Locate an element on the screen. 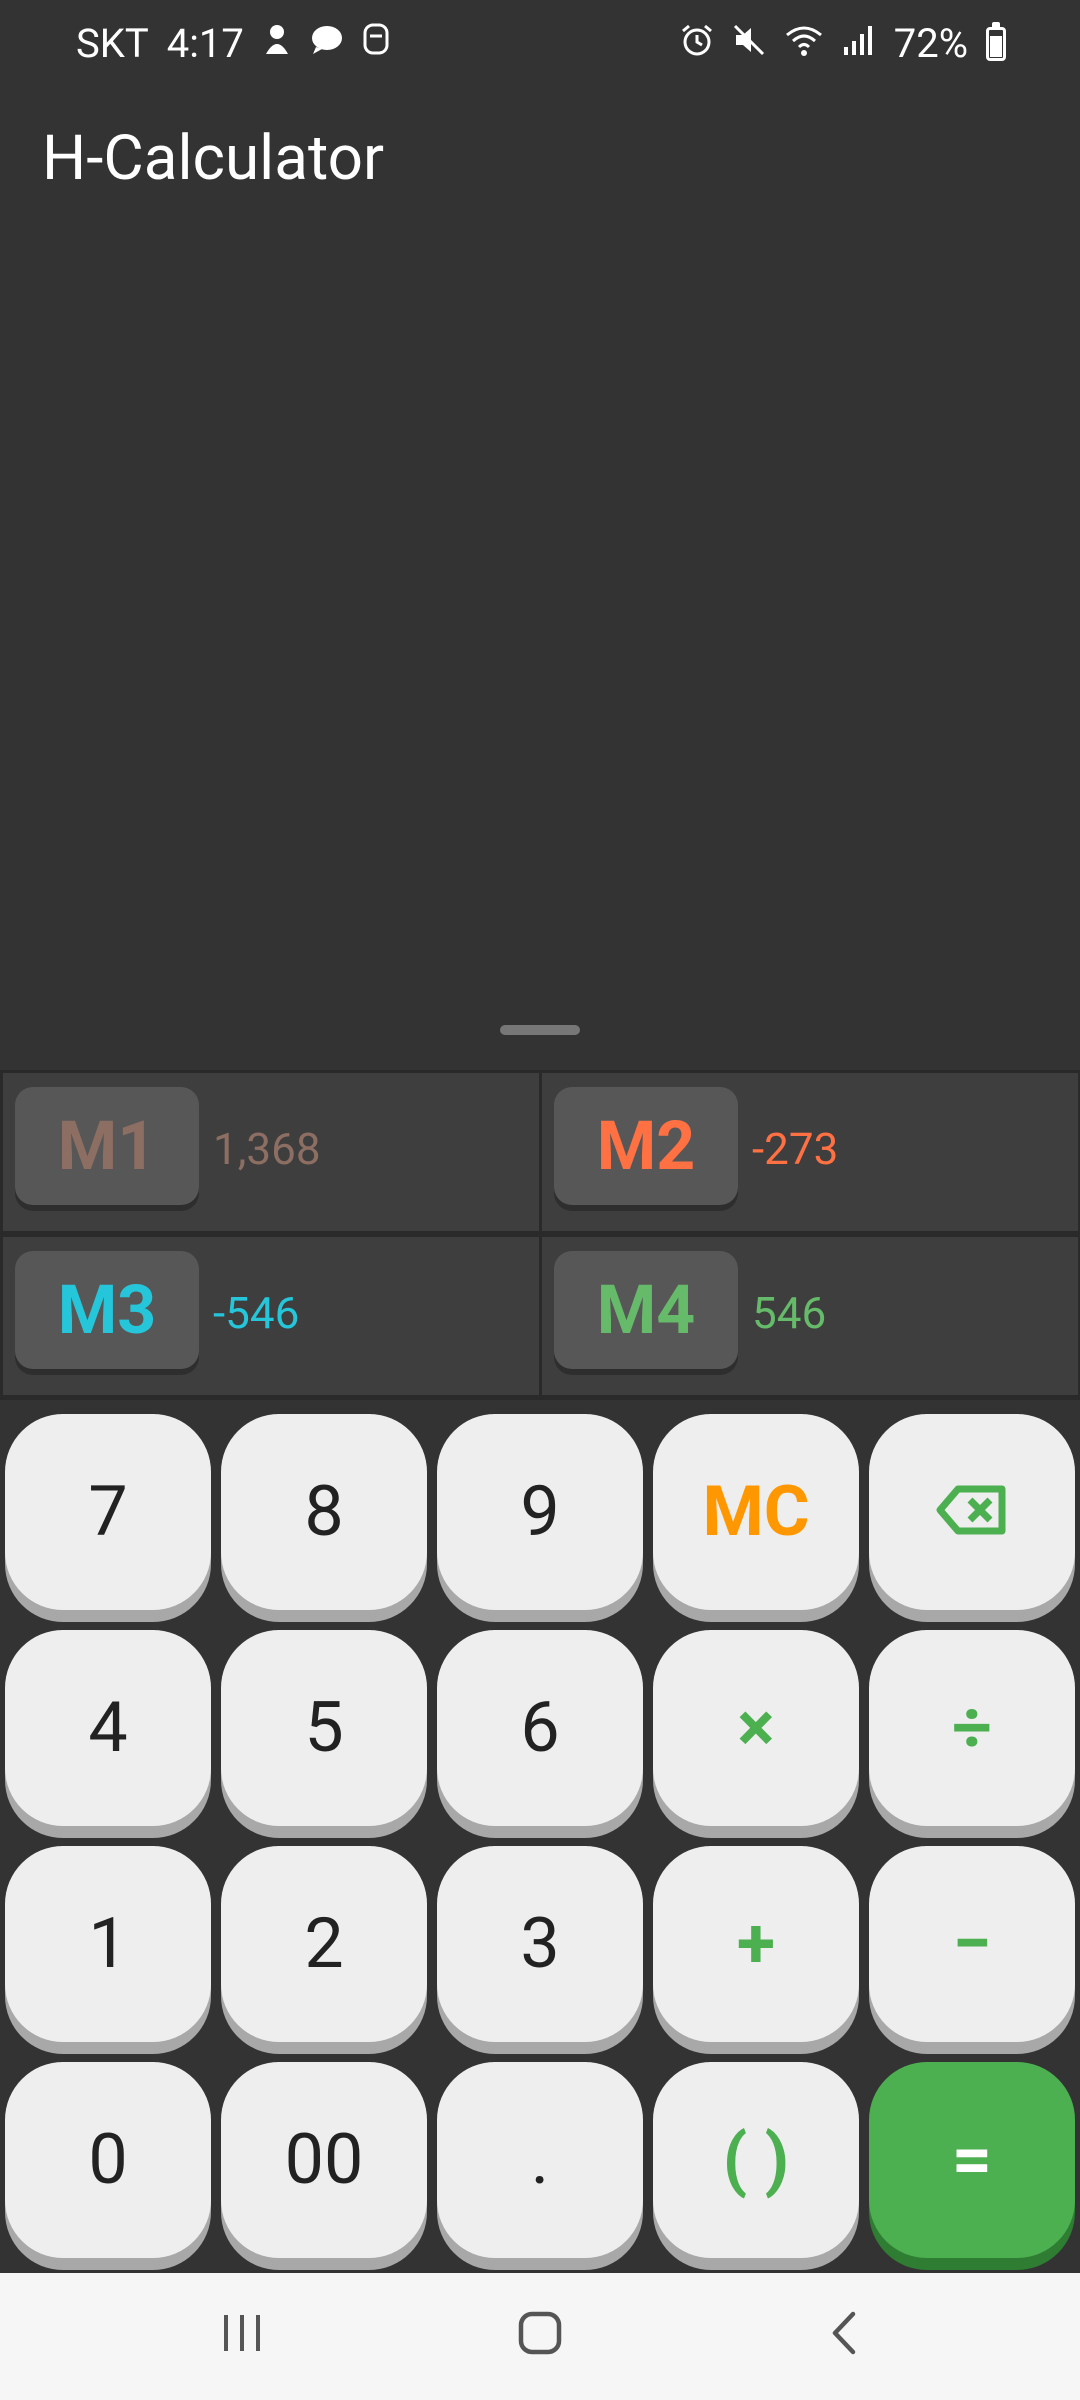 This screenshot has height=2400, width=1080. key-6: 6 is located at coordinates (540, 1728).